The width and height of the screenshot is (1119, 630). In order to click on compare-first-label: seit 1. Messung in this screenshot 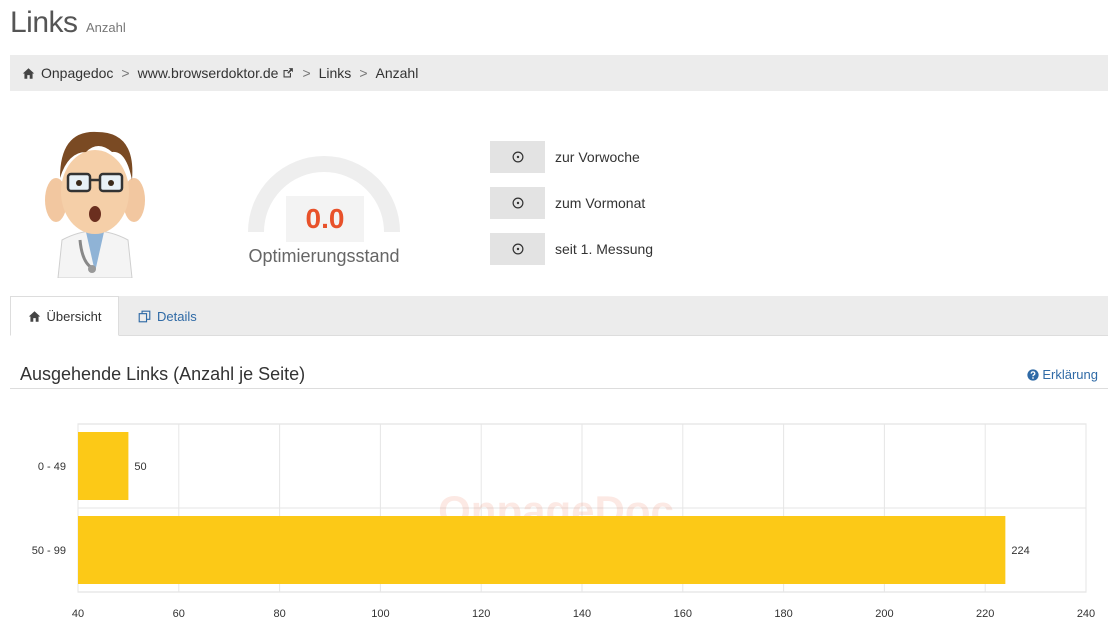, I will do `click(604, 249)`.